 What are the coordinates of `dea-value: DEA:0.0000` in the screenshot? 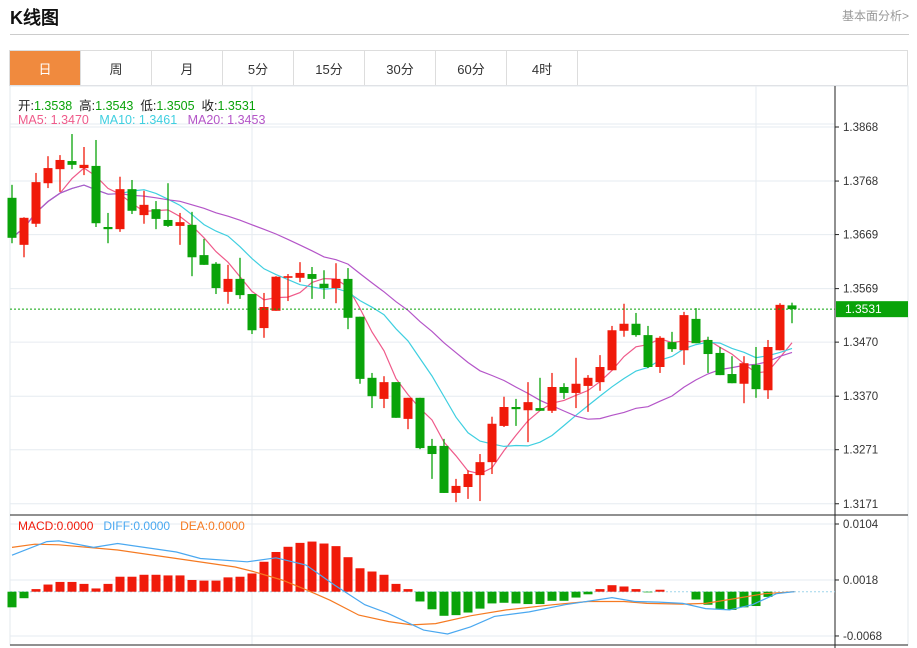 It's located at (212, 526).